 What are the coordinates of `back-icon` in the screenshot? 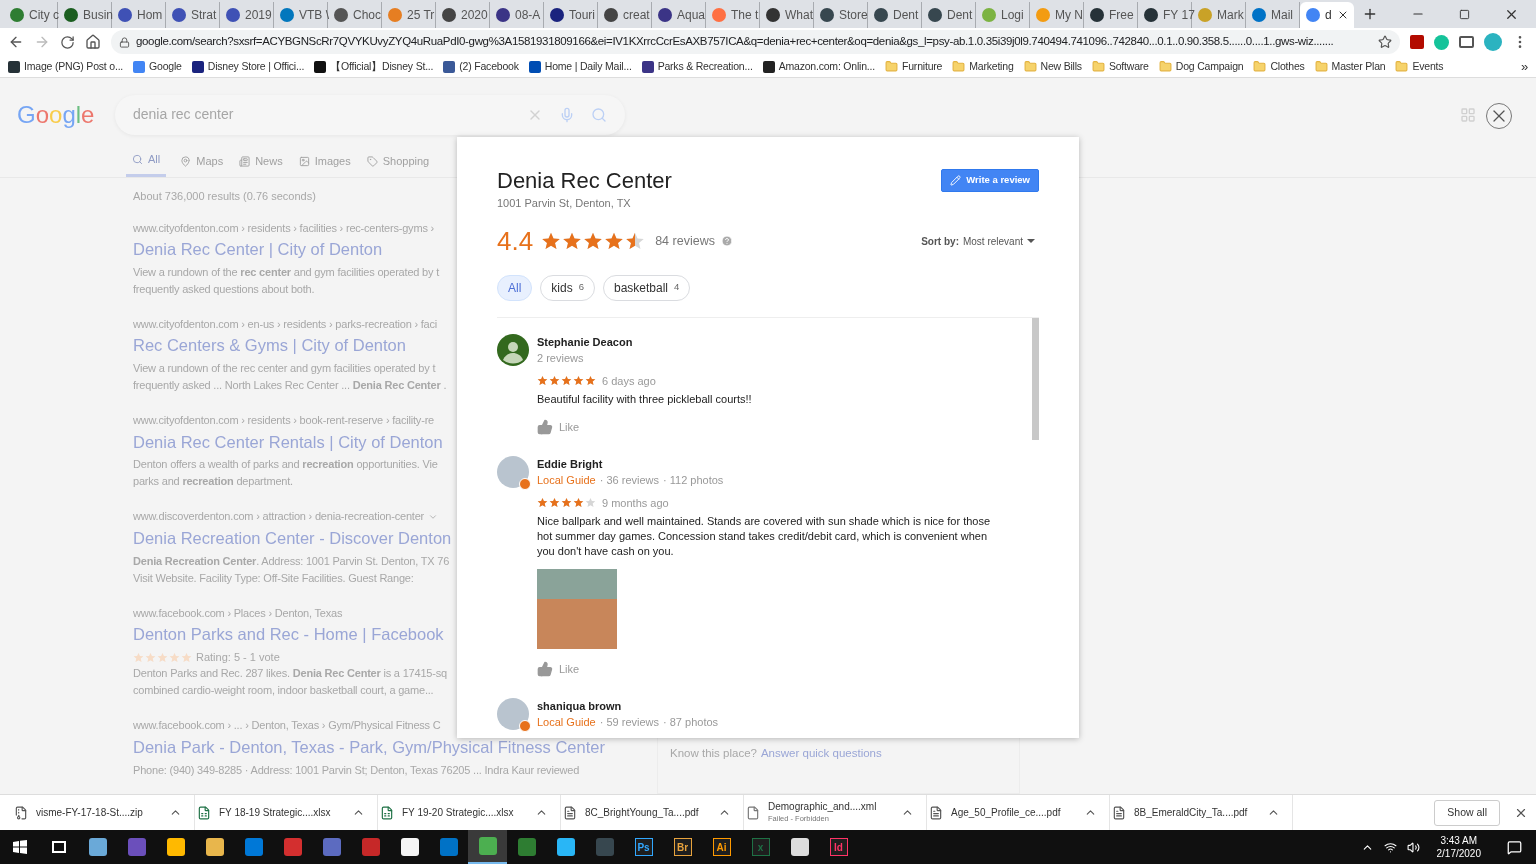 It's located at (16, 42).